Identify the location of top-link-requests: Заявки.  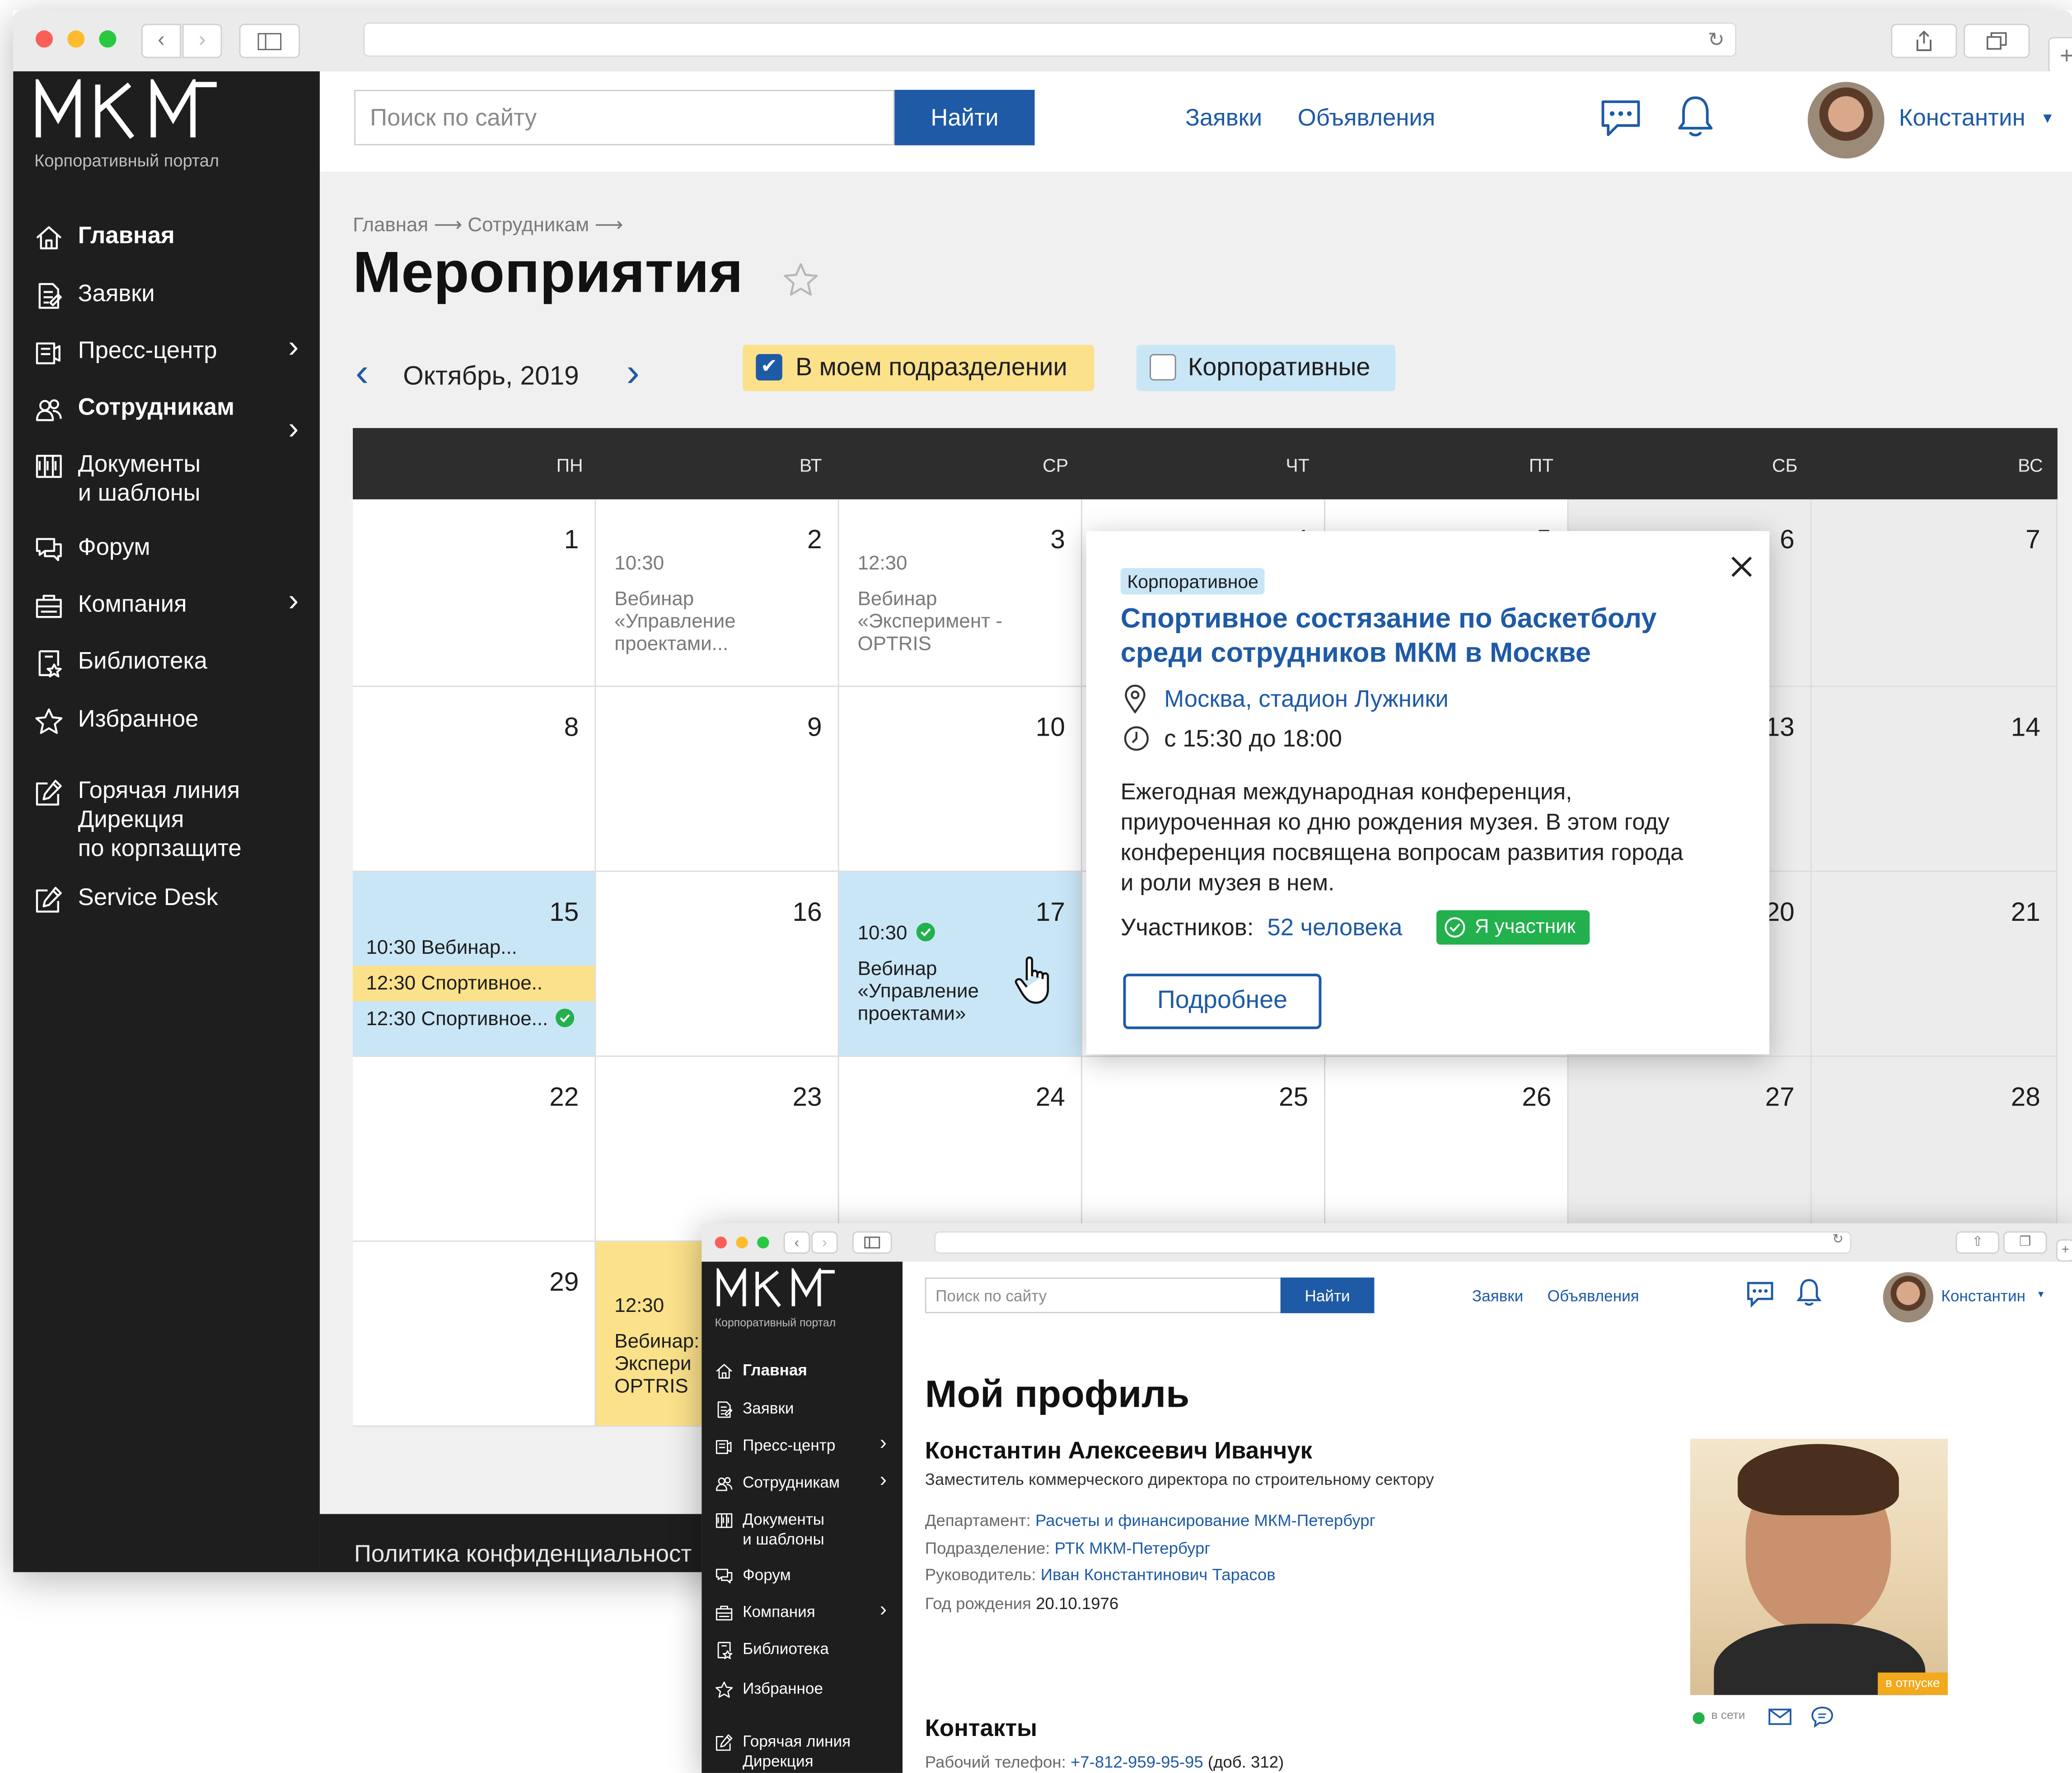
(1498, 1296).